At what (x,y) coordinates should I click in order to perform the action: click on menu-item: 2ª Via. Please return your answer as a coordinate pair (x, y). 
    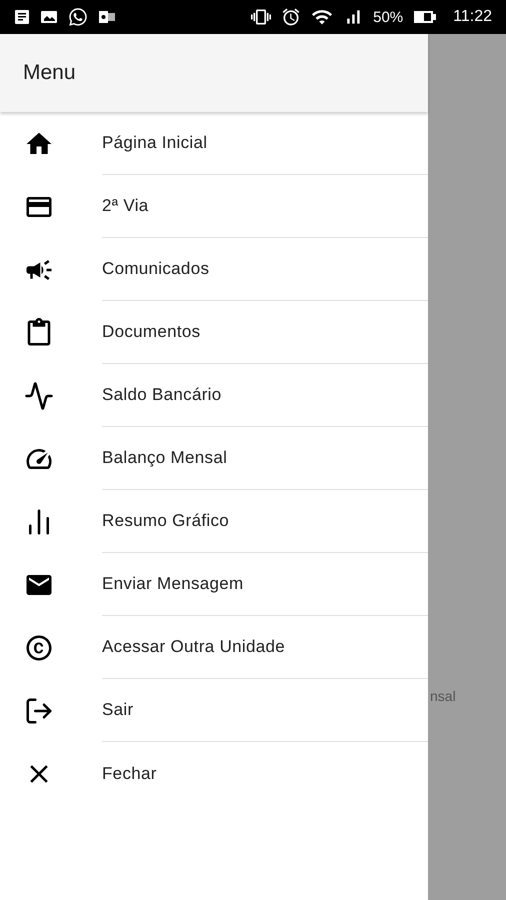
    Looking at the image, I should click on (125, 206).